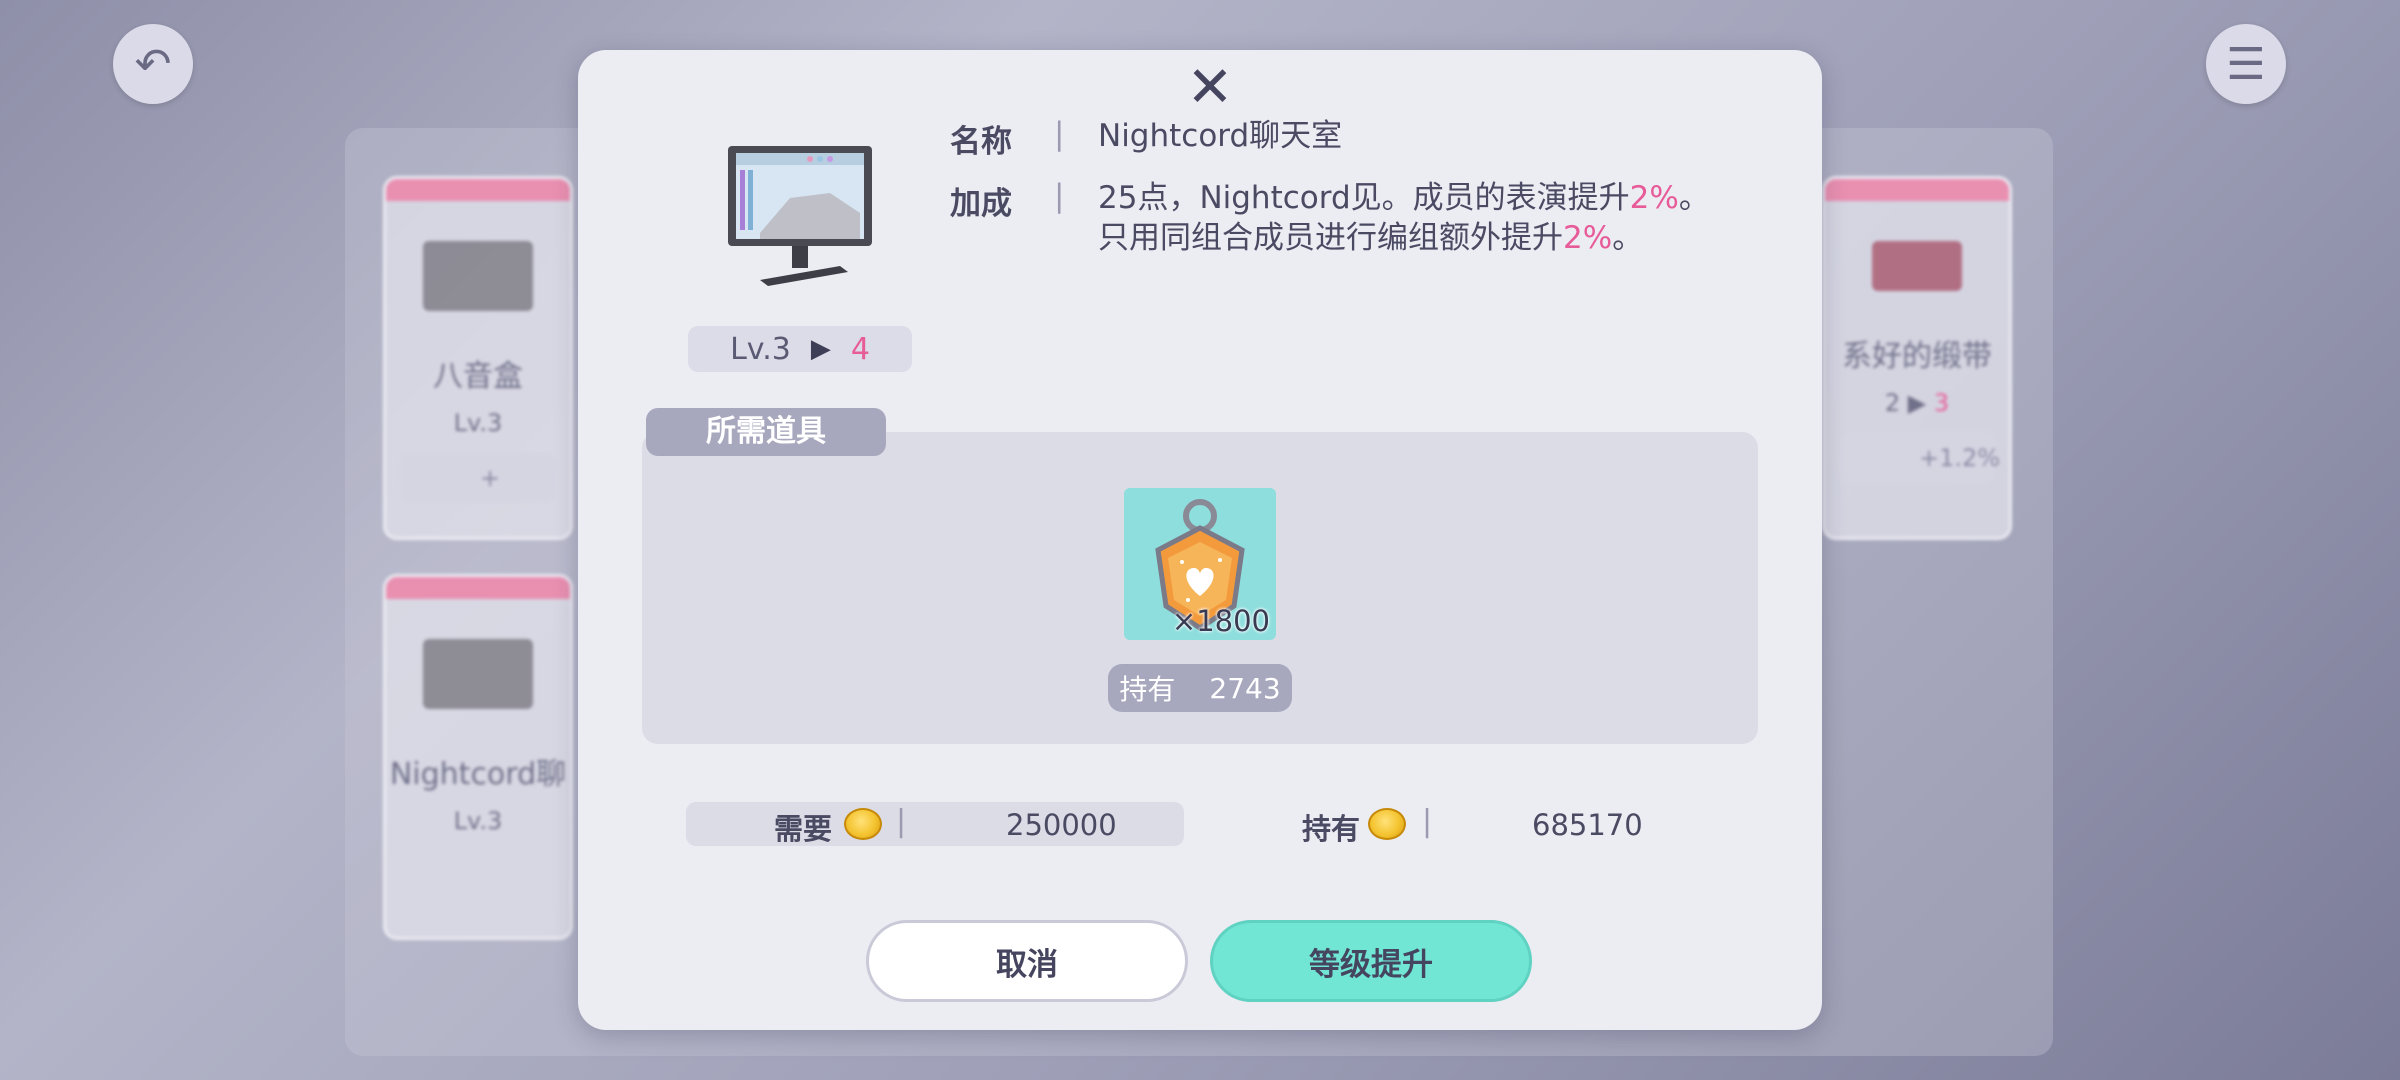  I want to click on back-arrow-icon: ↶, so click(153, 64).